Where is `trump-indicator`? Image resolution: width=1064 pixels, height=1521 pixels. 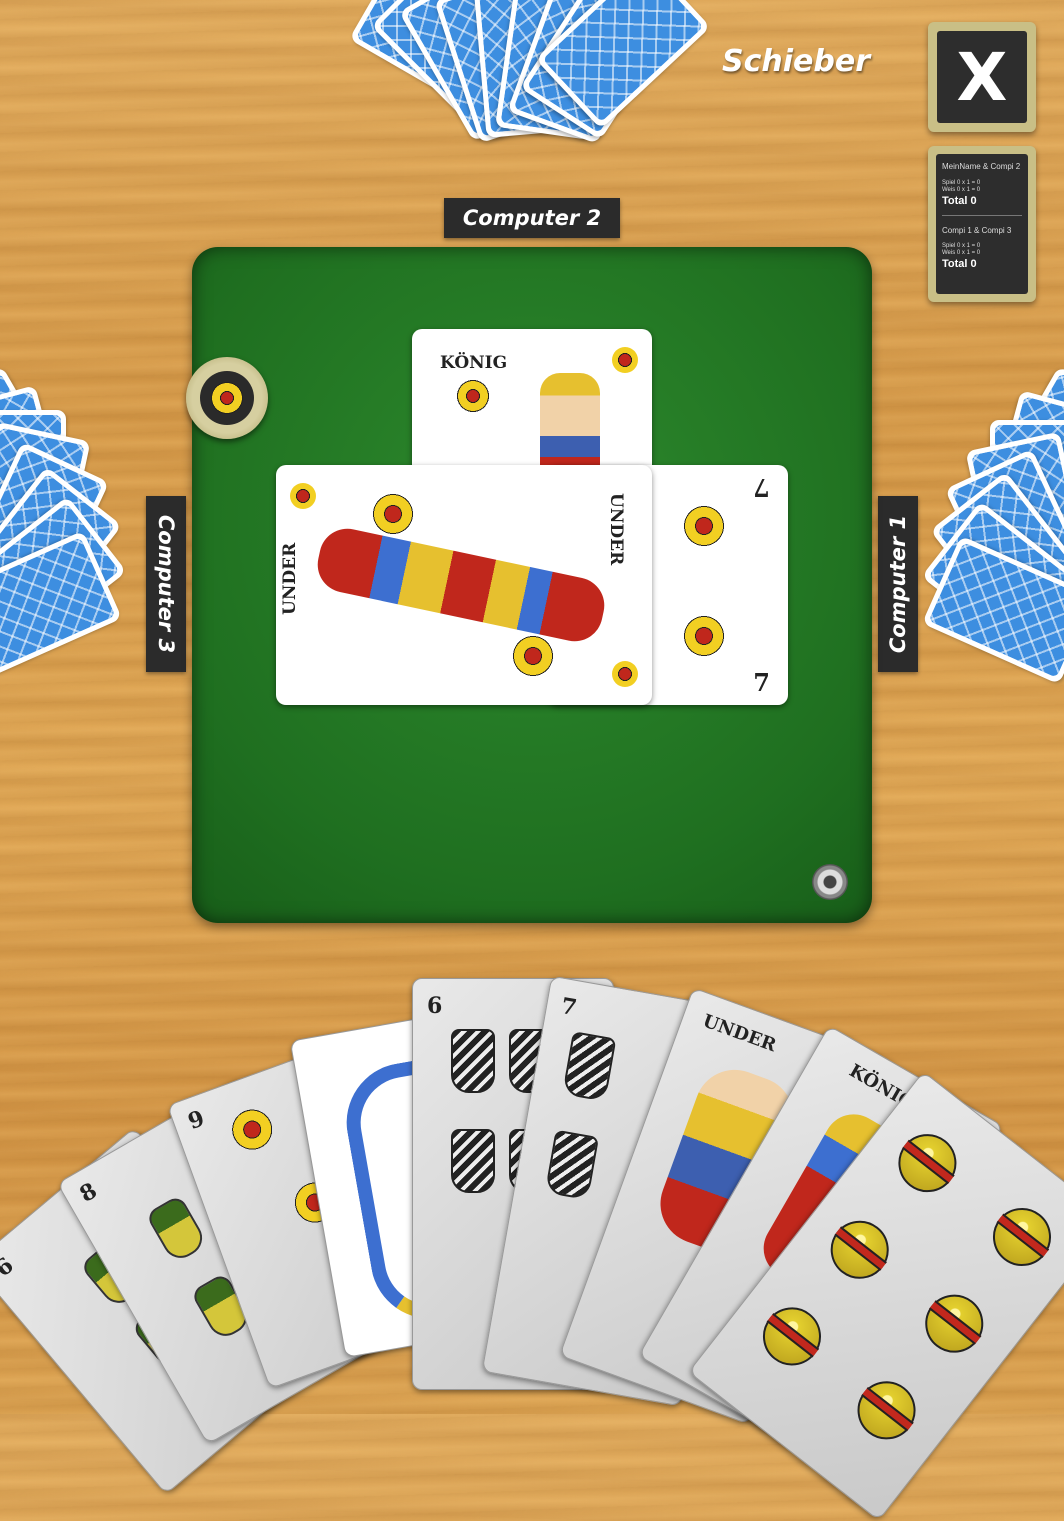
trump-indicator is located at coordinates (227, 398).